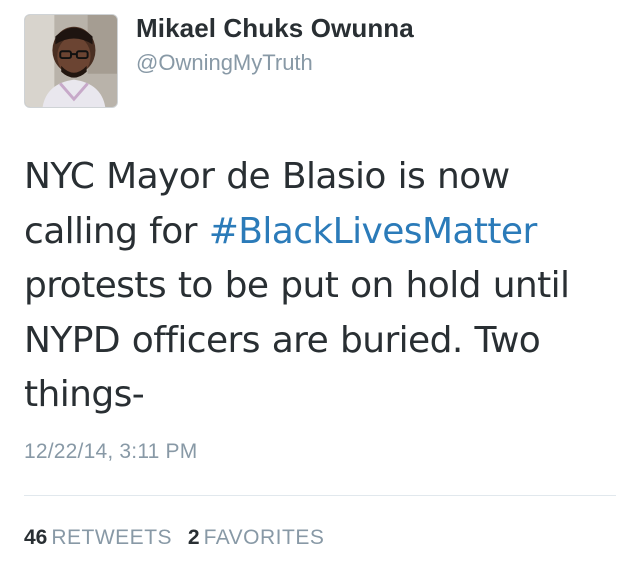  I want to click on author-avatar, so click(71, 61).